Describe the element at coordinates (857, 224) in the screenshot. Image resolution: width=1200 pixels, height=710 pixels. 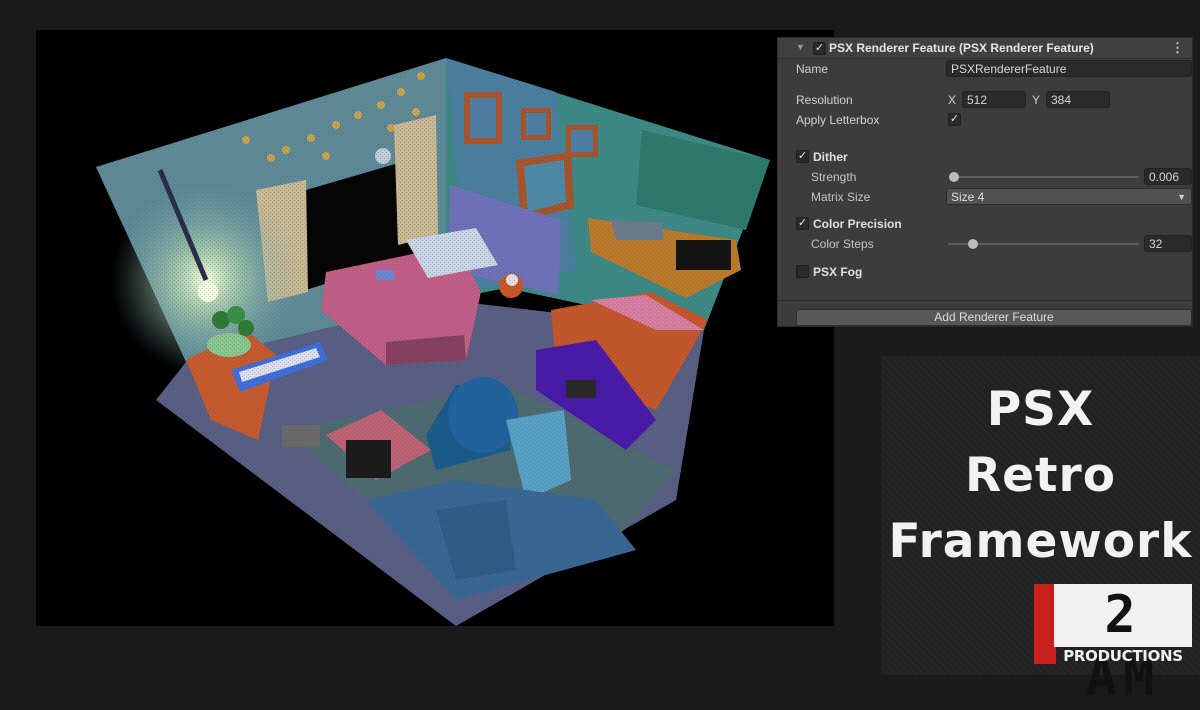
I see `color-precision-label: Color Precision` at that location.